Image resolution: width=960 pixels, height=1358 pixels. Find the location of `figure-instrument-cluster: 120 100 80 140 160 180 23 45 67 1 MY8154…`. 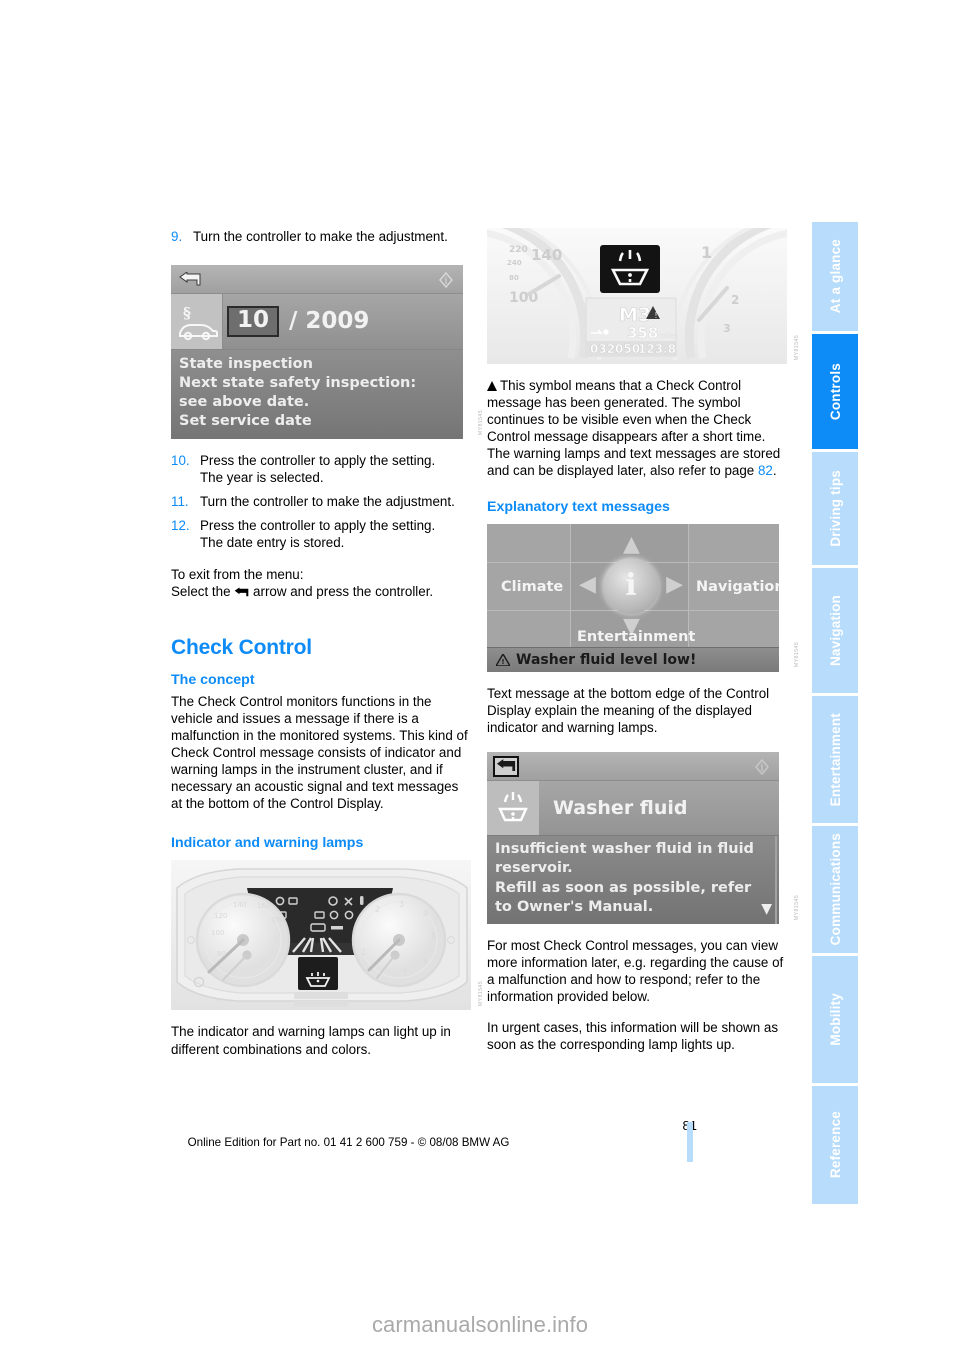

figure-instrument-cluster: 120 100 80 140 160 180 23 45 67 1 MY8154… is located at coordinates (327, 935).